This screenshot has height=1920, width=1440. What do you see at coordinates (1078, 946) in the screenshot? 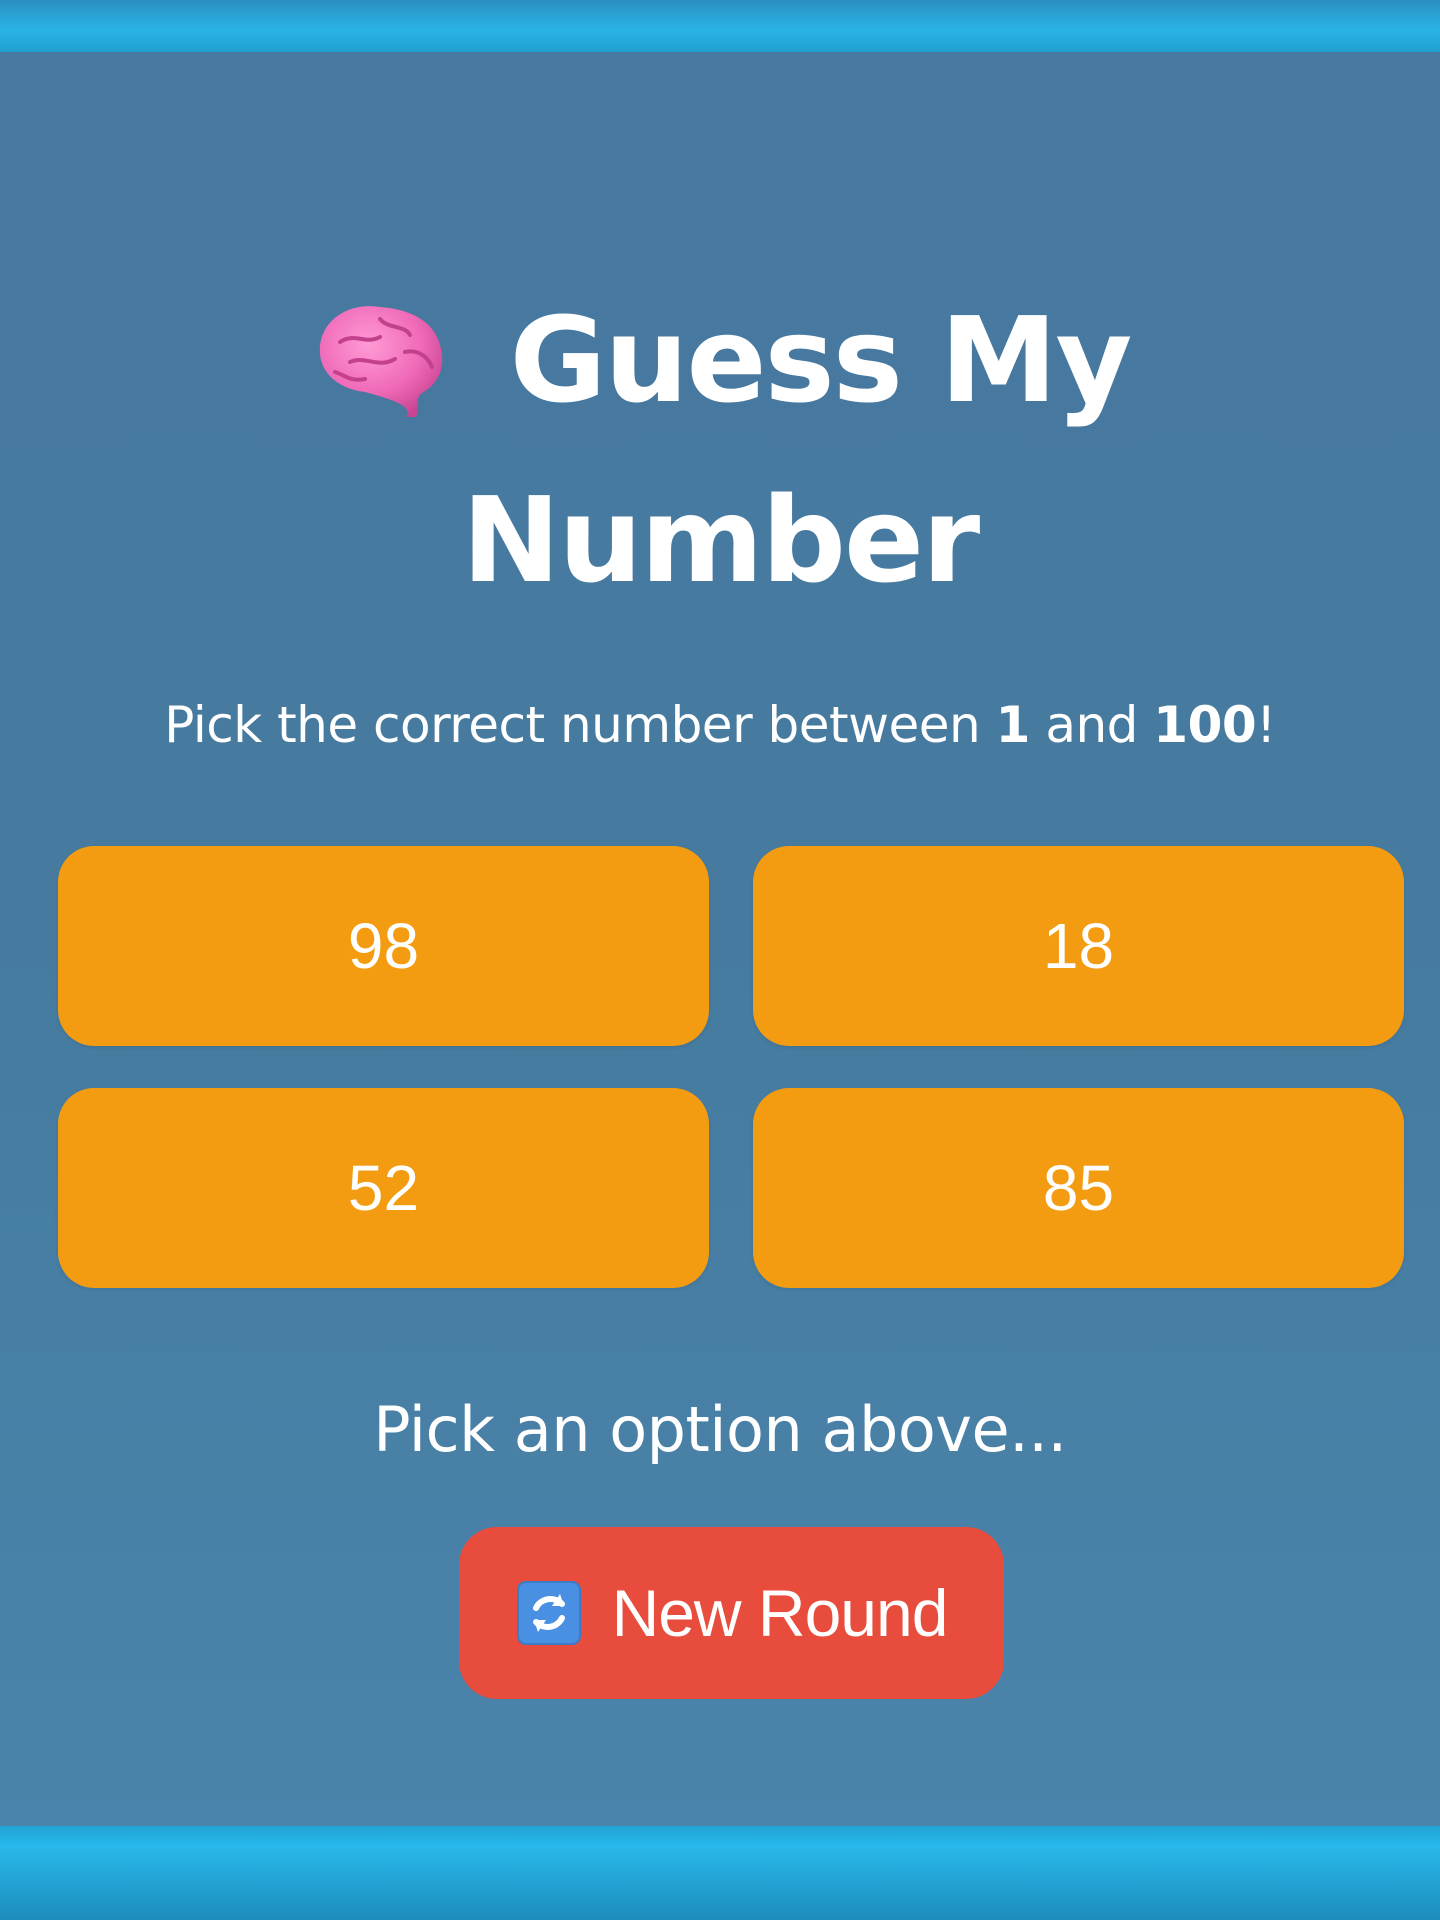
I see `option-button: 18` at bounding box center [1078, 946].